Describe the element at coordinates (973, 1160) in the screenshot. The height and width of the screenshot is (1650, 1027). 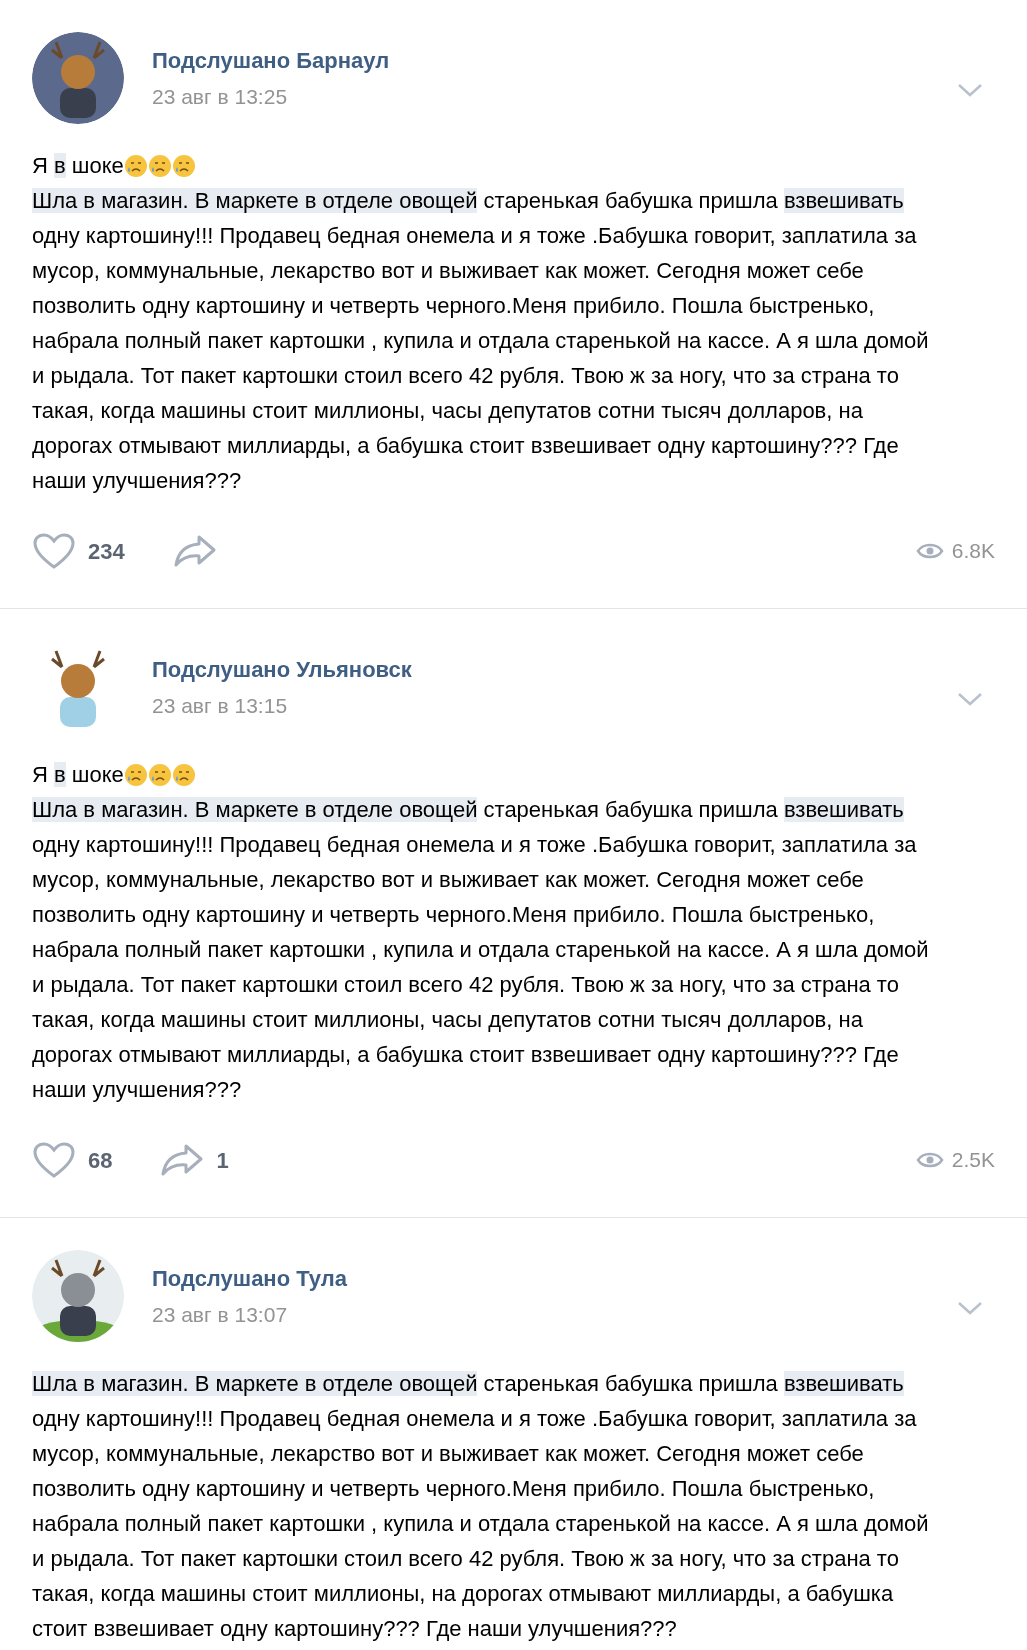
I see `view-count: 2.5K` at that location.